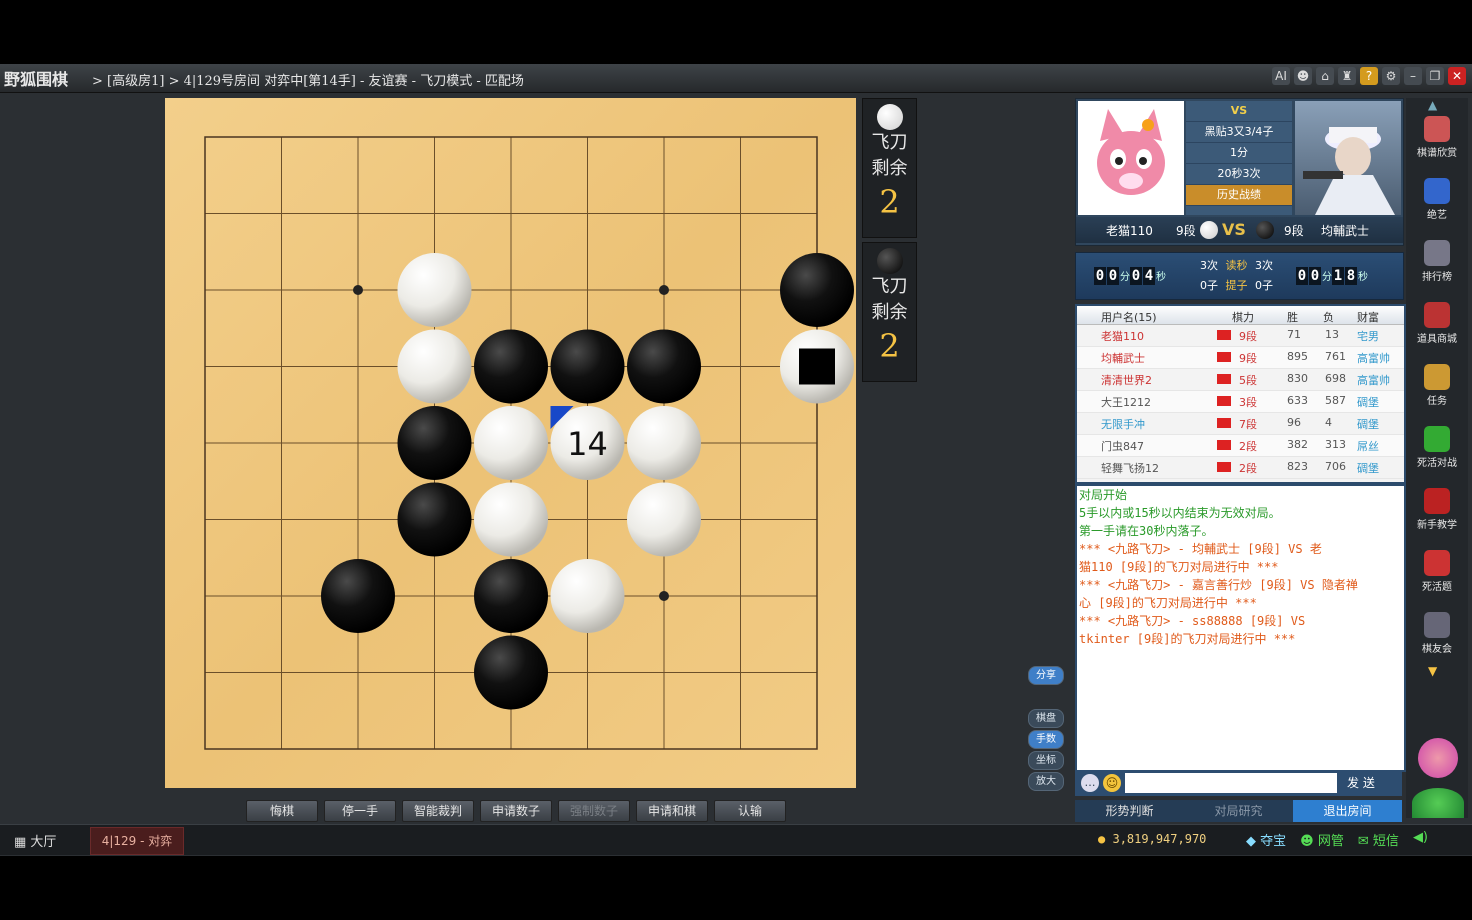  What do you see at coordinates (1264, 285) in the screenshot?
I see `right-captures: 0子` at bounding box center [1264, 285].